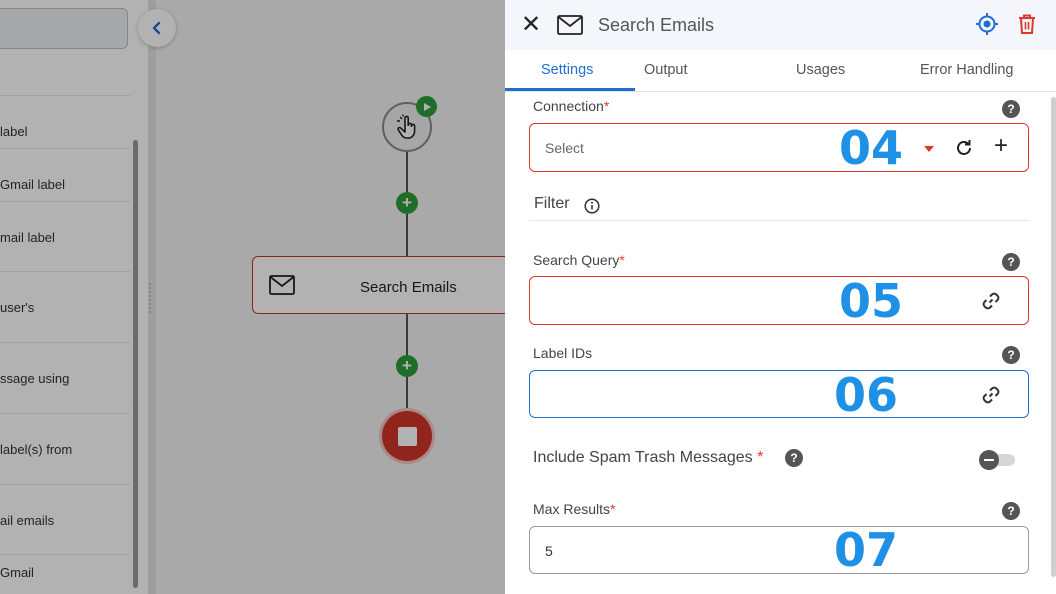  What do you see at coordinates (989, 460) in the screenshot?
I see `toggle-knob` at bounding box center [989, 460].